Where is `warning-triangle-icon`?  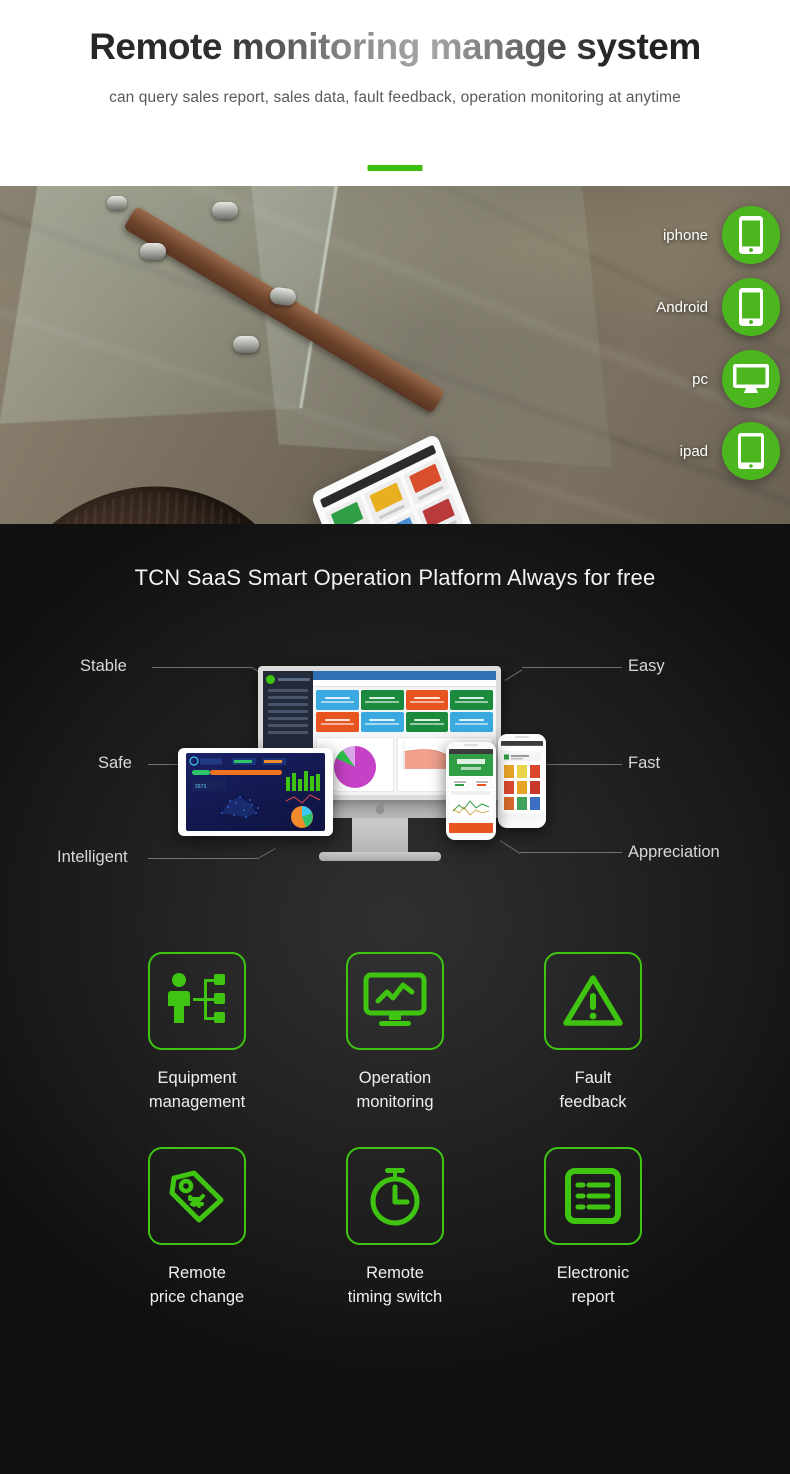 warning-triangle-icon is located at coordinates (593, 1001).